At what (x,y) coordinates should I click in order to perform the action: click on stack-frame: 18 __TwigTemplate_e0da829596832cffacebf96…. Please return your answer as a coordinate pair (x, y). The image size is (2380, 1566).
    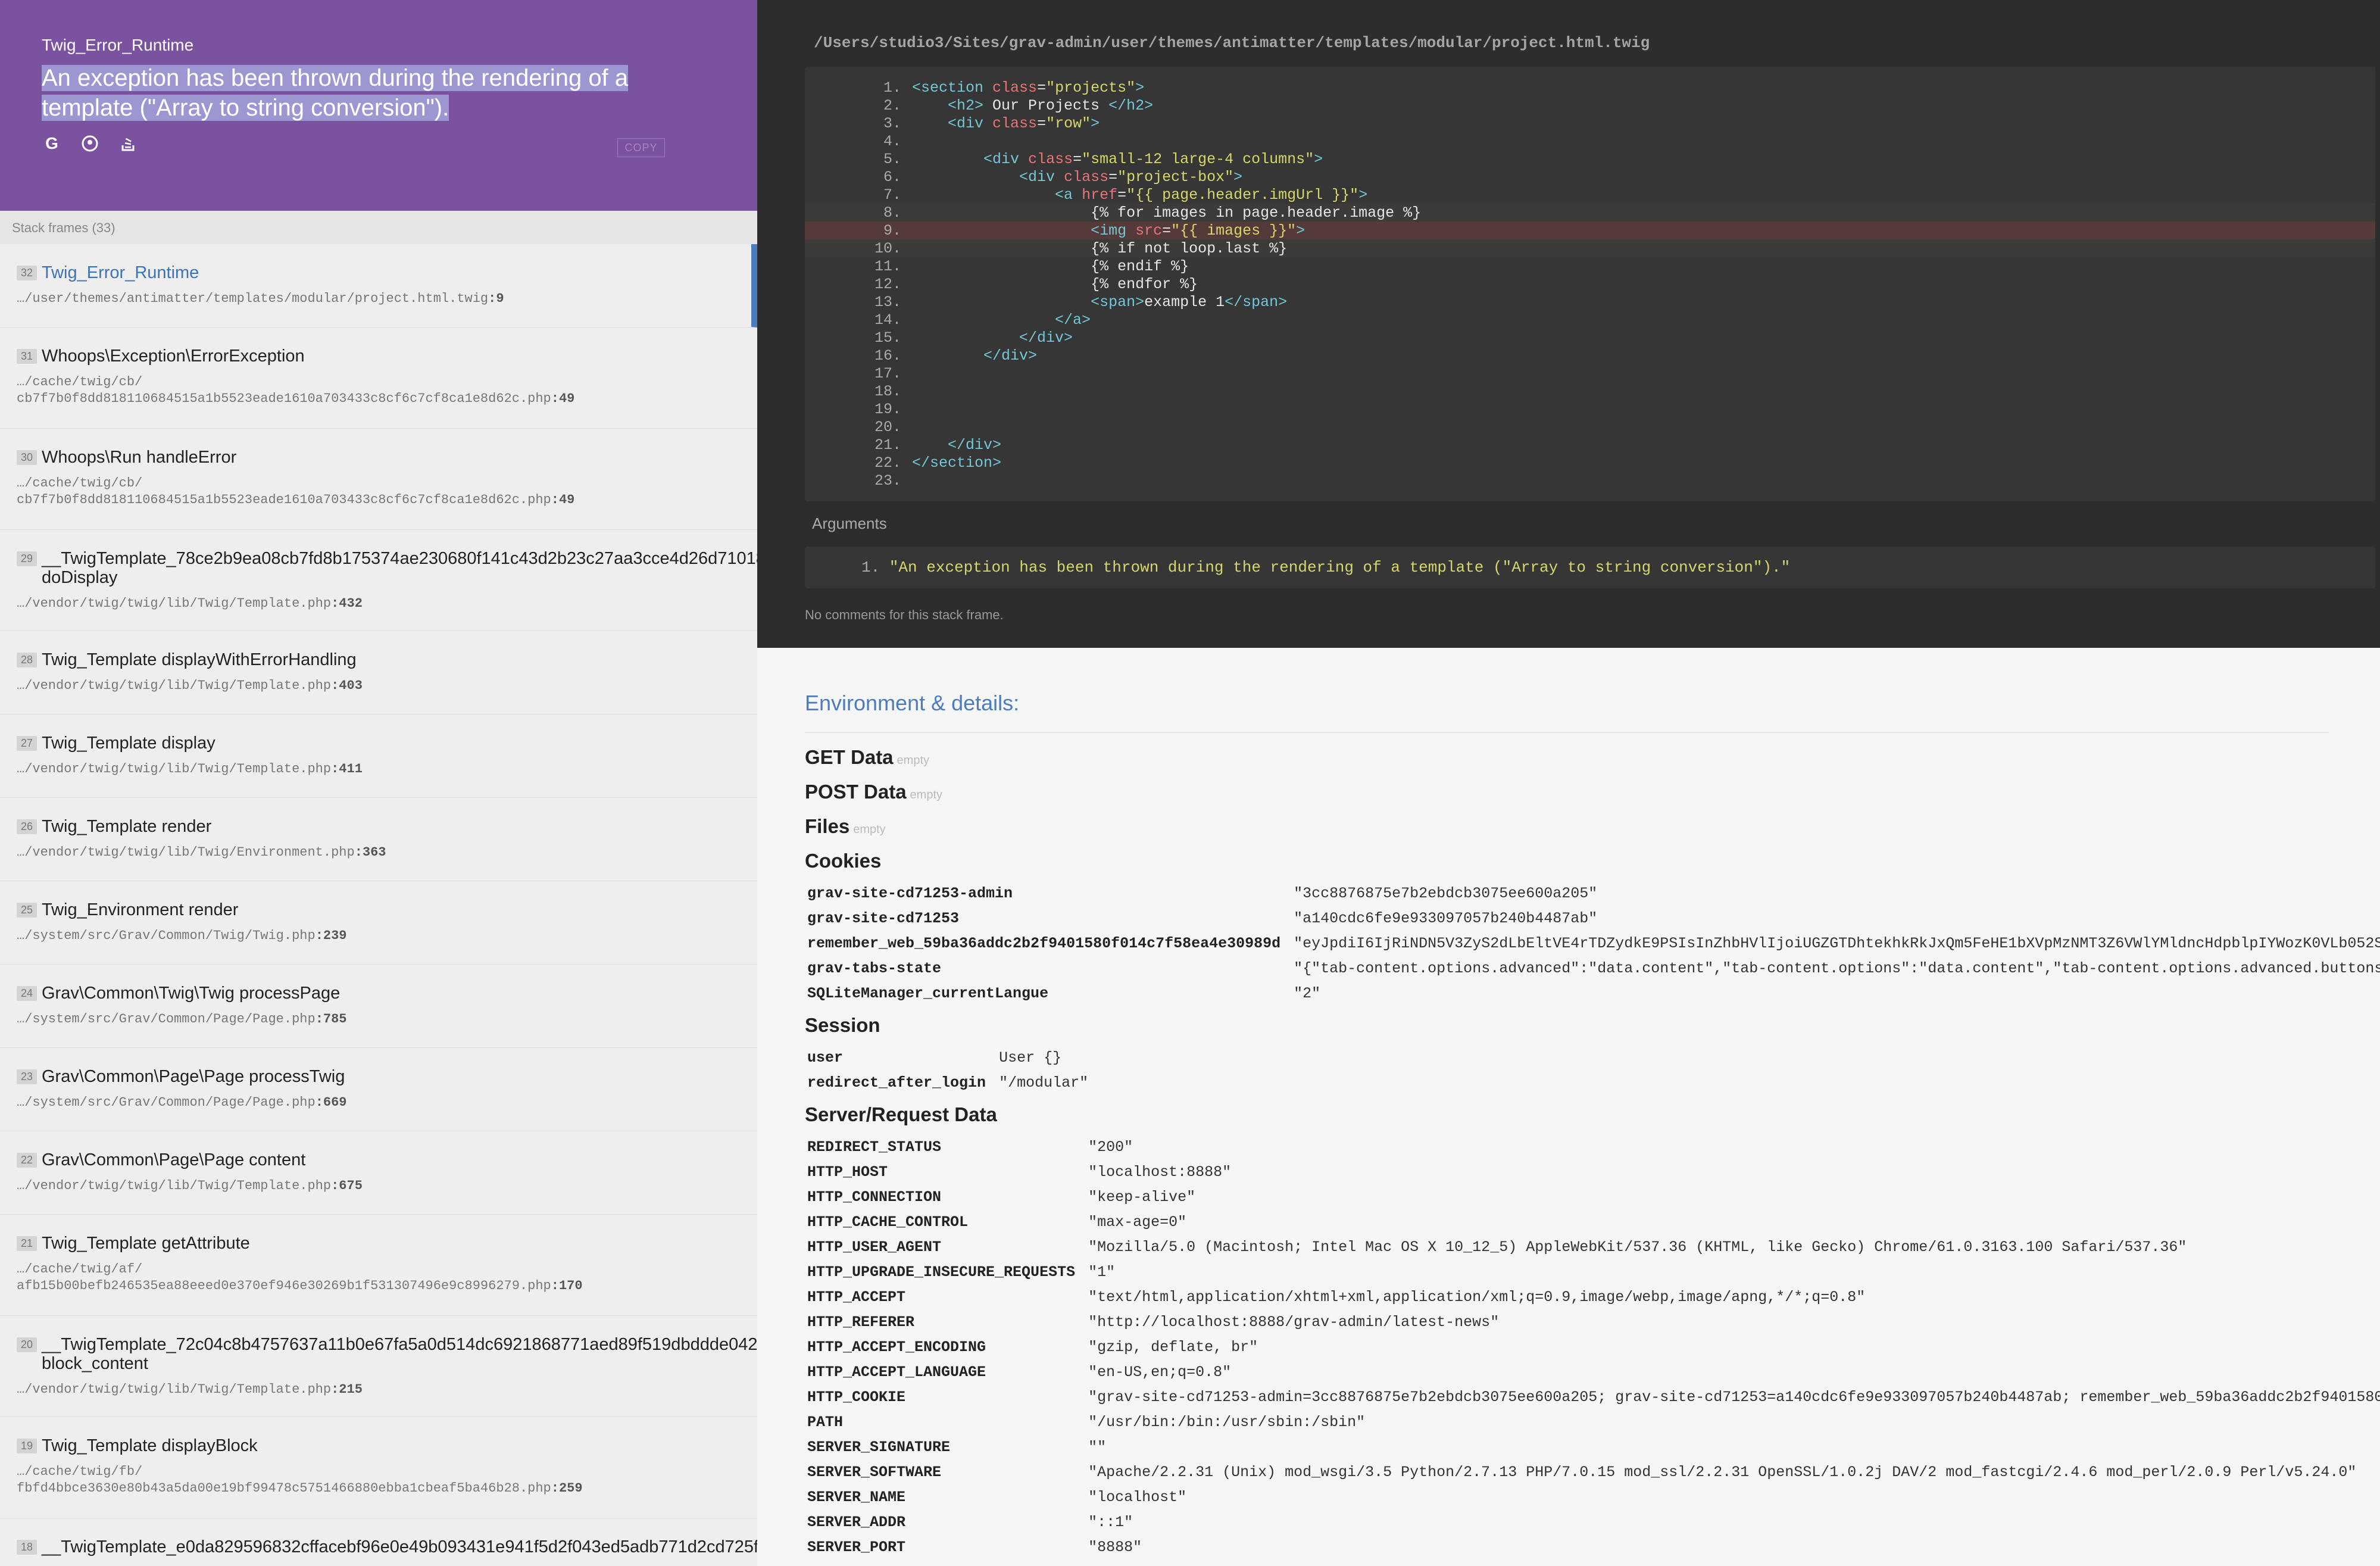
    Looking at the image, I should click on (378, 1542).